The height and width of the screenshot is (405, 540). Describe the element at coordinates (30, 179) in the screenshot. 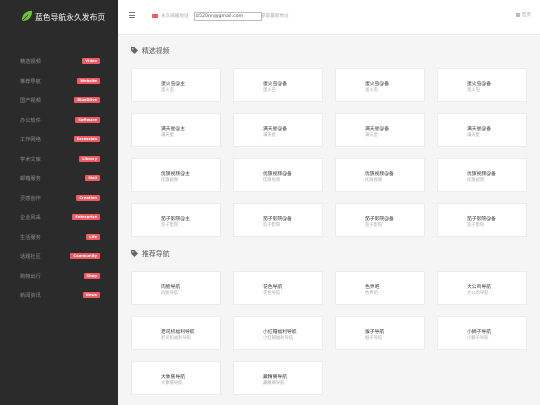

I see `sidebar-item-label: 邮箱服务` at that location.